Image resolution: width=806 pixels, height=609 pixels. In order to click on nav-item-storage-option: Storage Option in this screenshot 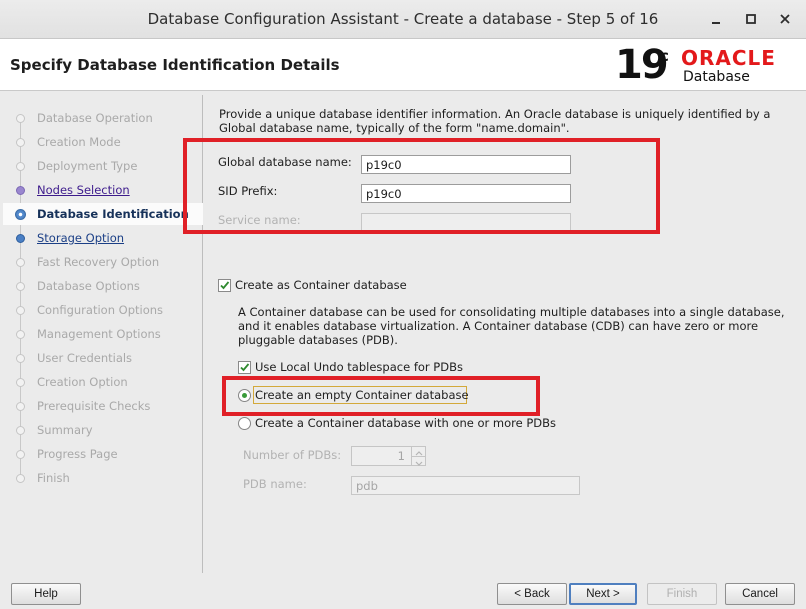, I will do `click(103, 238)`.